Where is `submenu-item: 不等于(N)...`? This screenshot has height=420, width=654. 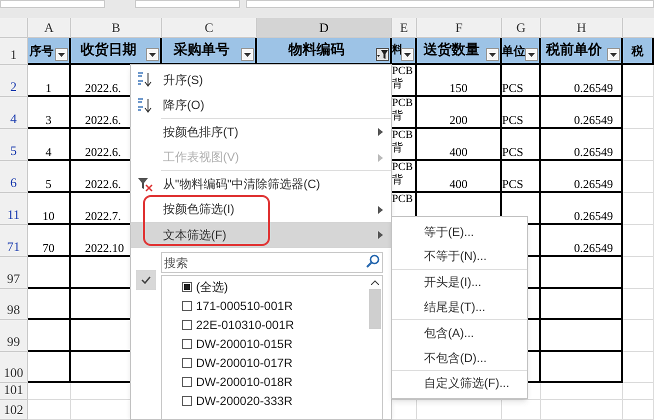
submenu-item: 不等于(N)... is located at coordinates (459, 257).